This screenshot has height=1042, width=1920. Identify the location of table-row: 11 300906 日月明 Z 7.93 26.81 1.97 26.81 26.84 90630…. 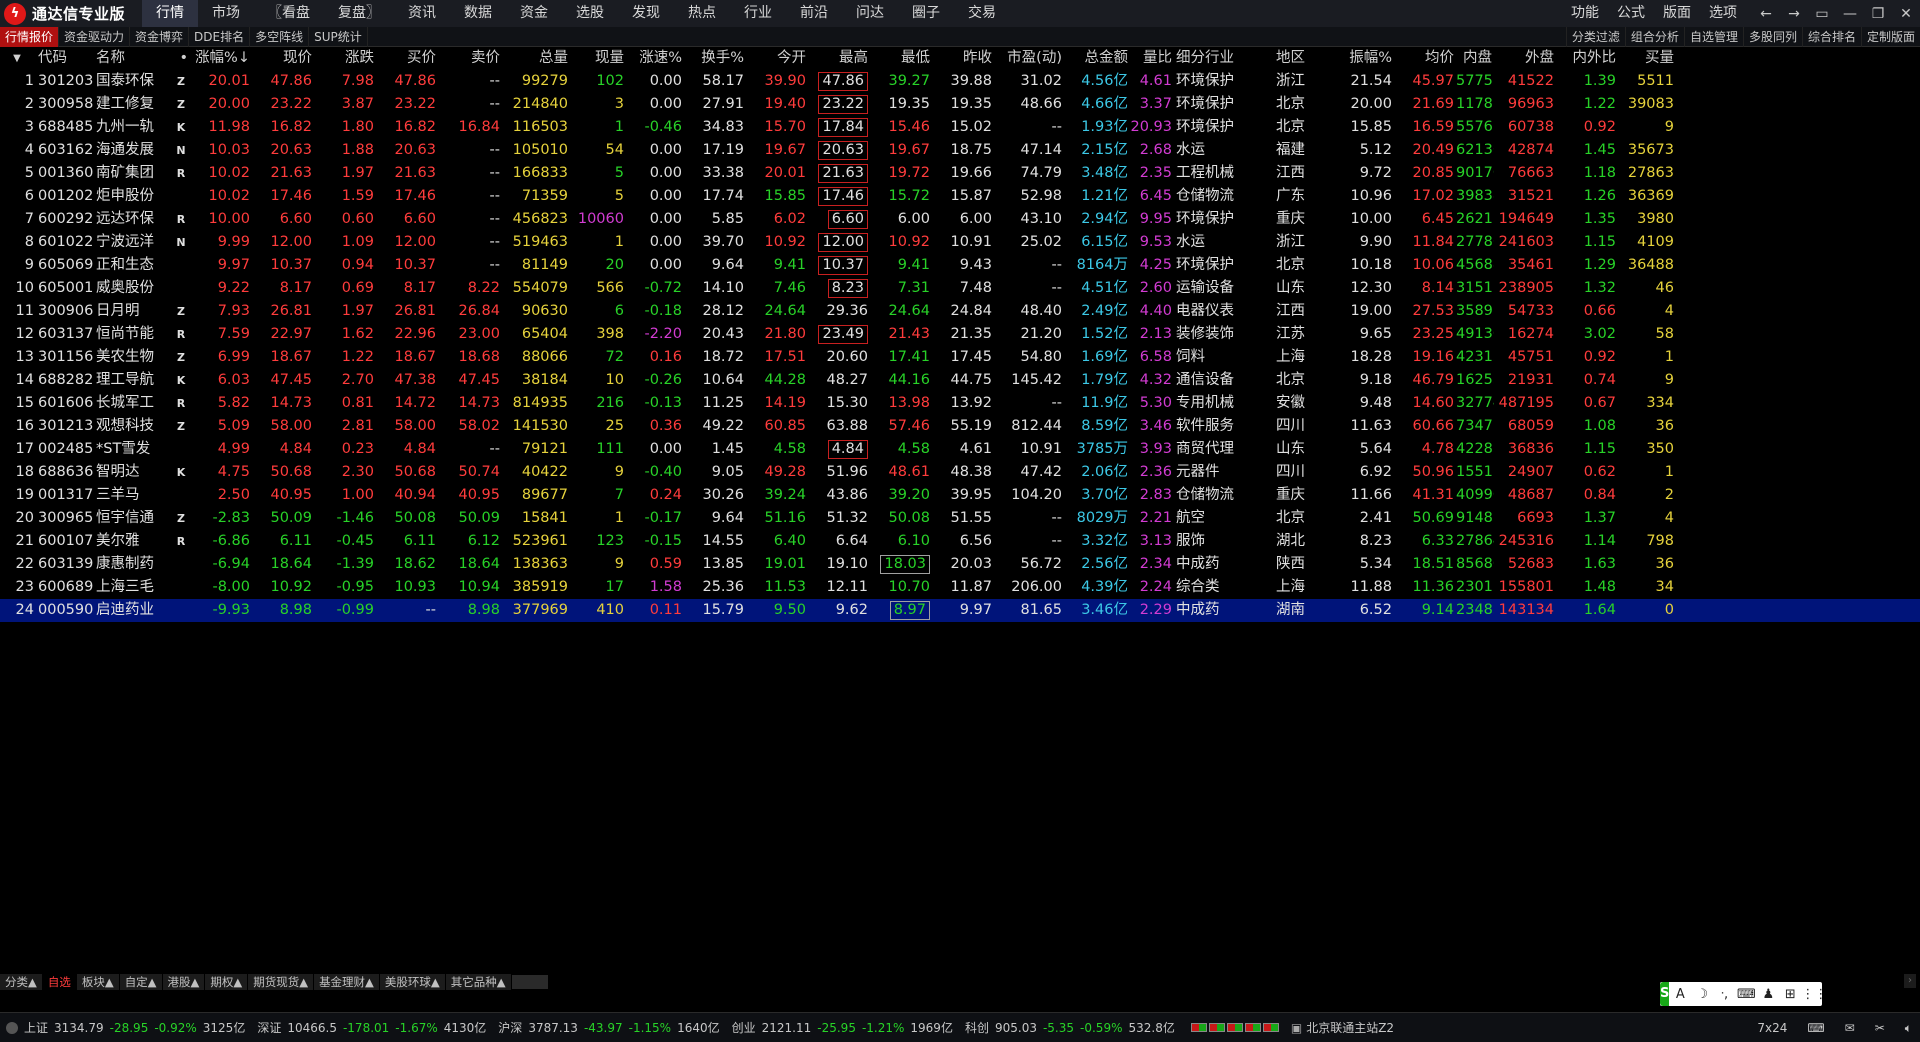
(960, 311).